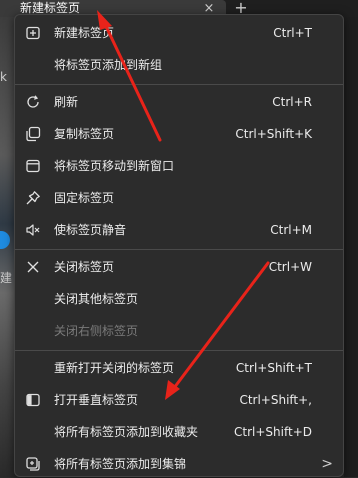  What do you see at coordinates (179, 267) in the screenshot?
I see `menu-item-close-tab: 关闭标签页 Ctrl+W` at bounding box center [179, 267].